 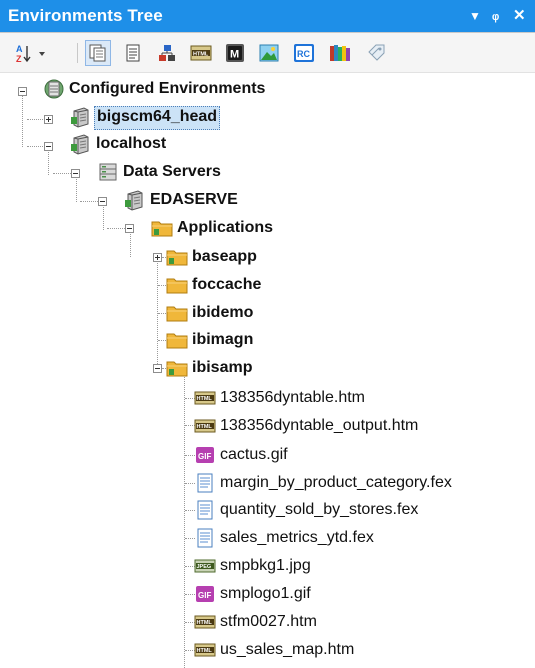 What do you see at coordinates (336, 482) in the screenshot?
I see `tree-node-label: margin_by_product_category.fex` at bounding box center [336, 482].